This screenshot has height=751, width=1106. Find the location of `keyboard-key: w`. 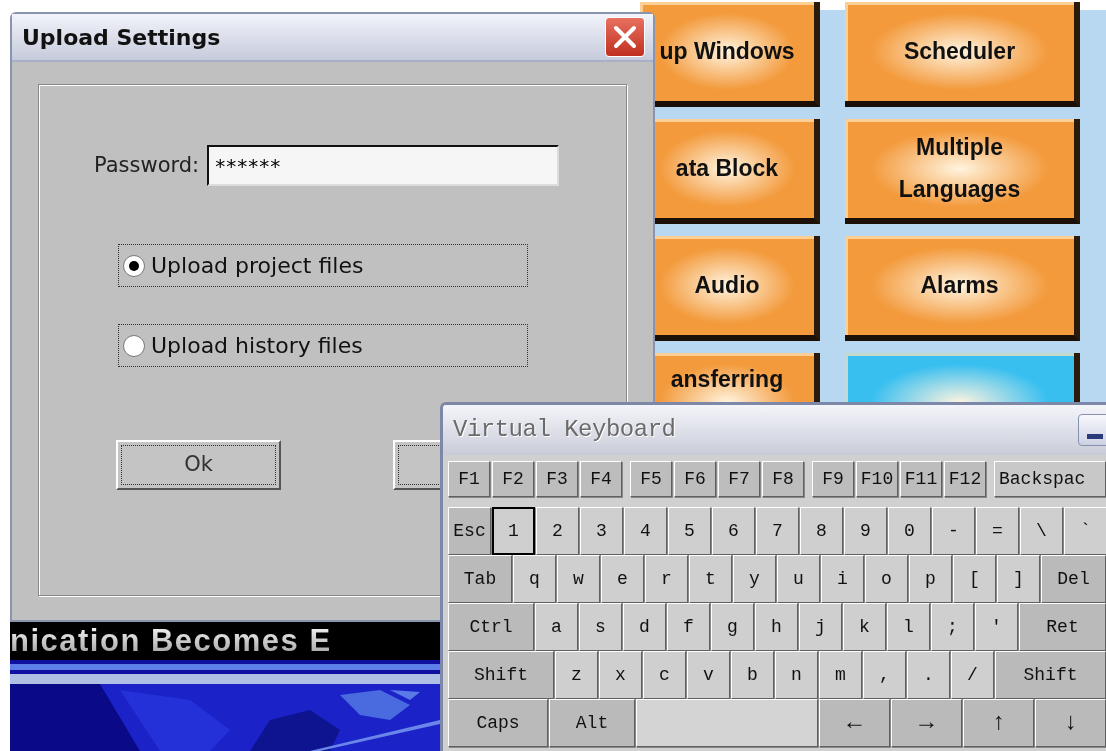

keyboard-key: w is located at coordinates (578, 579).